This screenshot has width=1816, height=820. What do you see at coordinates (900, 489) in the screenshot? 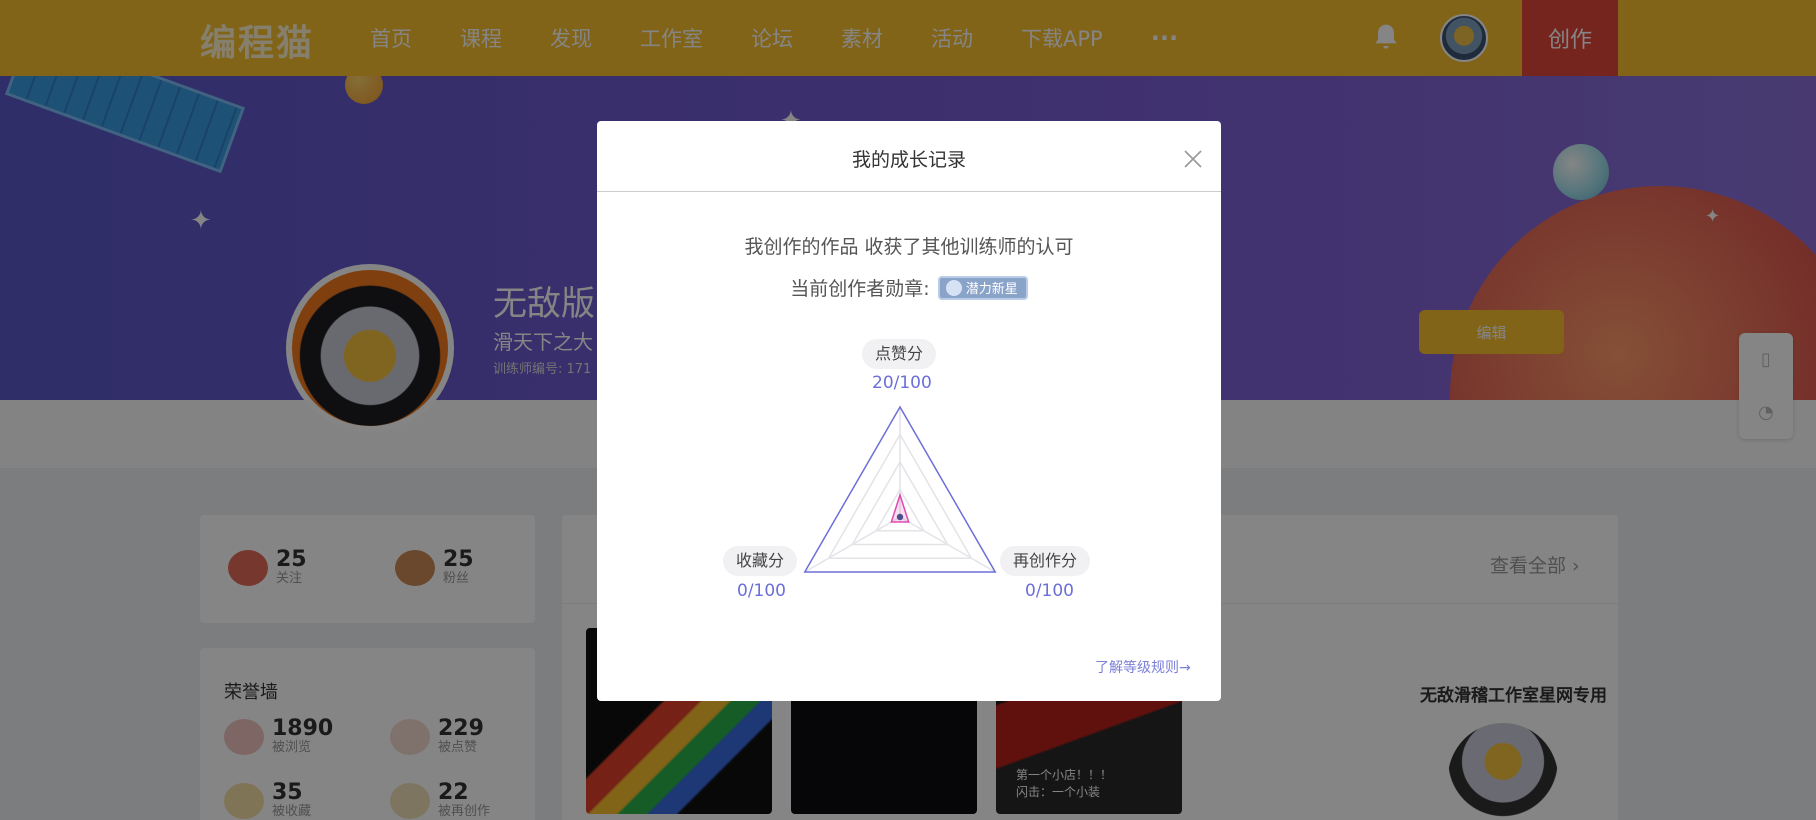
I see `radar-chart` at bounding box center [900, 489].